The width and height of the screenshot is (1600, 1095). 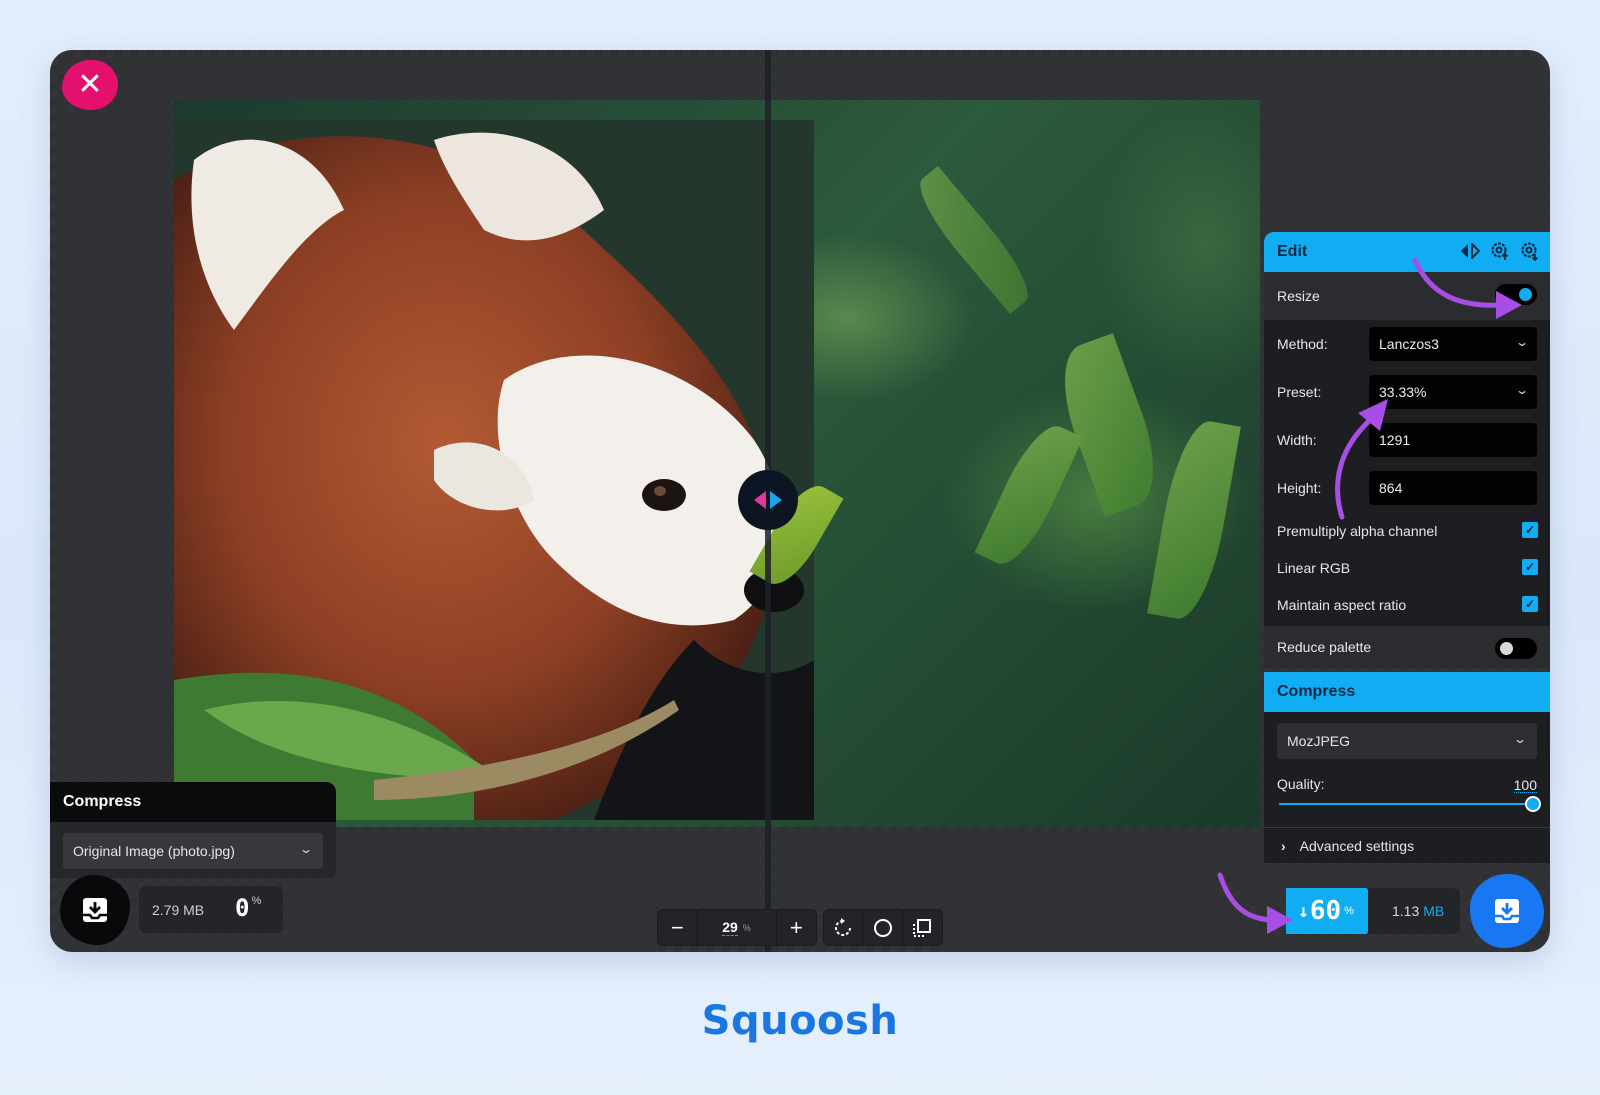 I want to click on quality-slider-thumb, so click(x=1533, y=804).